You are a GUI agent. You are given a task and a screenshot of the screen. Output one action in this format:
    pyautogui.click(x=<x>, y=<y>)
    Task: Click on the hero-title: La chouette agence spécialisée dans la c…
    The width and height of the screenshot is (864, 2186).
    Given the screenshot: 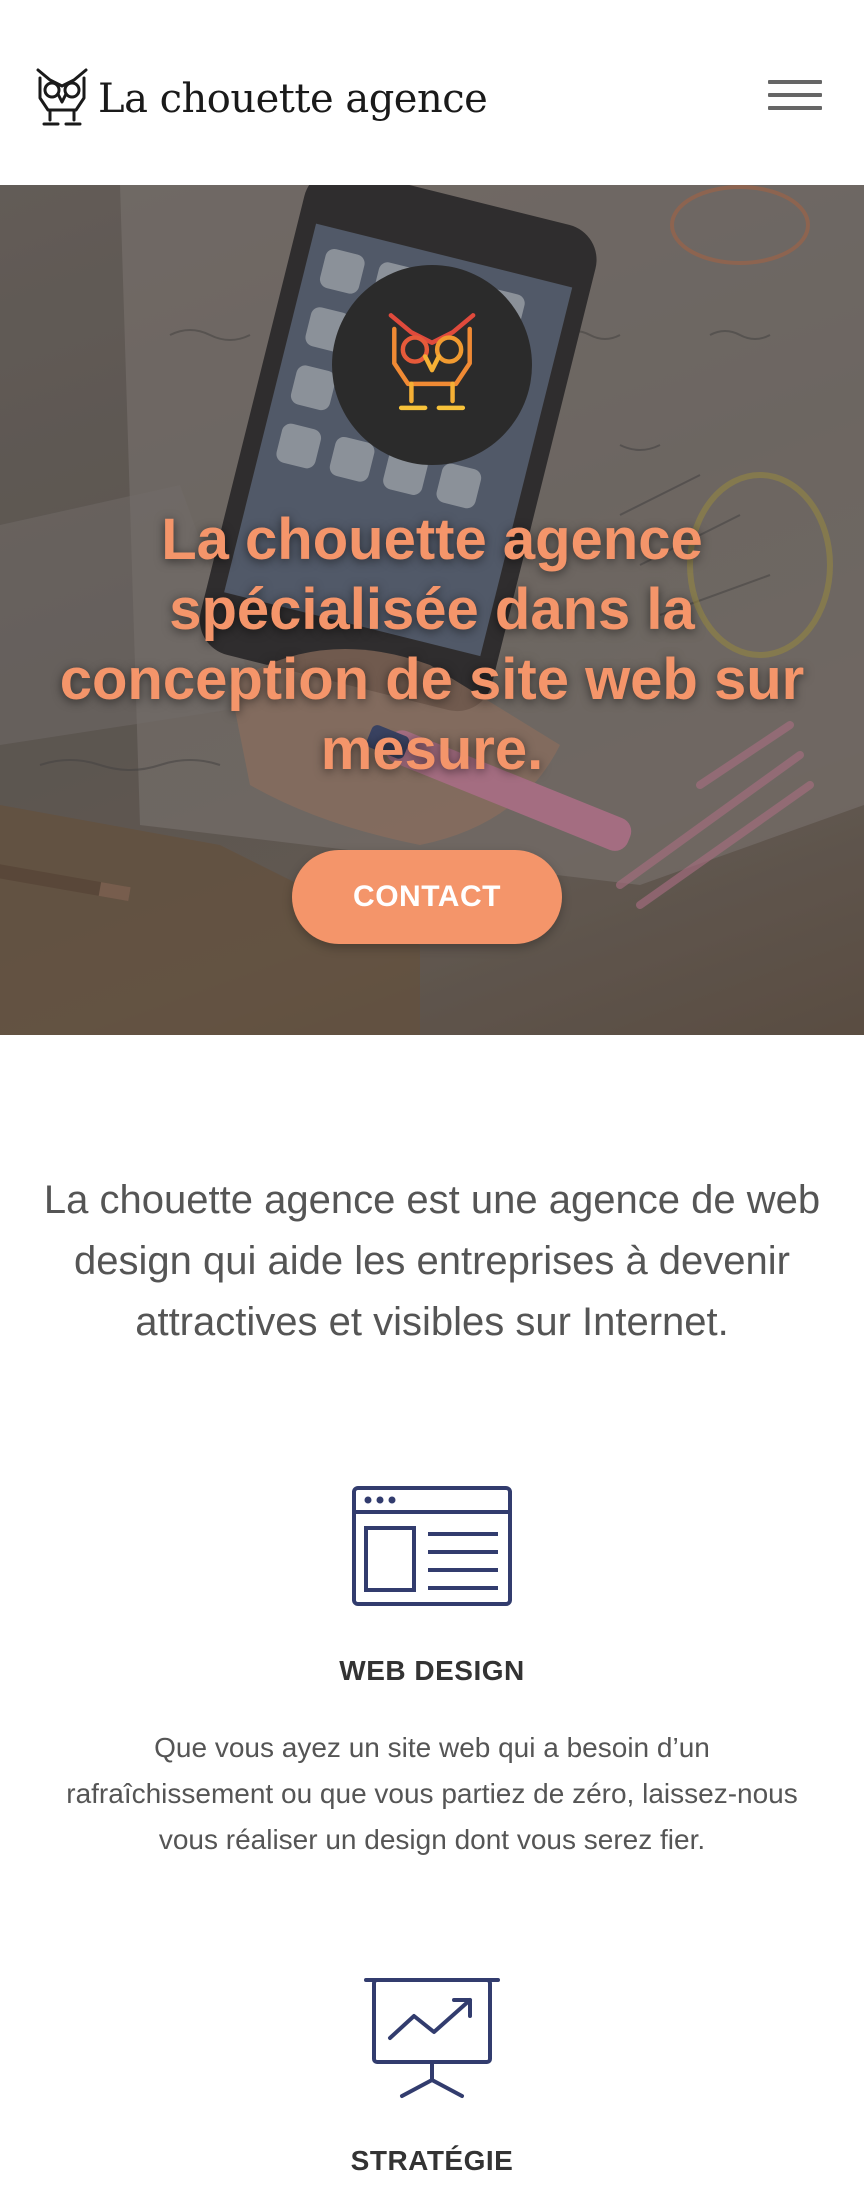 What is the action you would take?
    pyautogui.click(x=432, y=644)
    